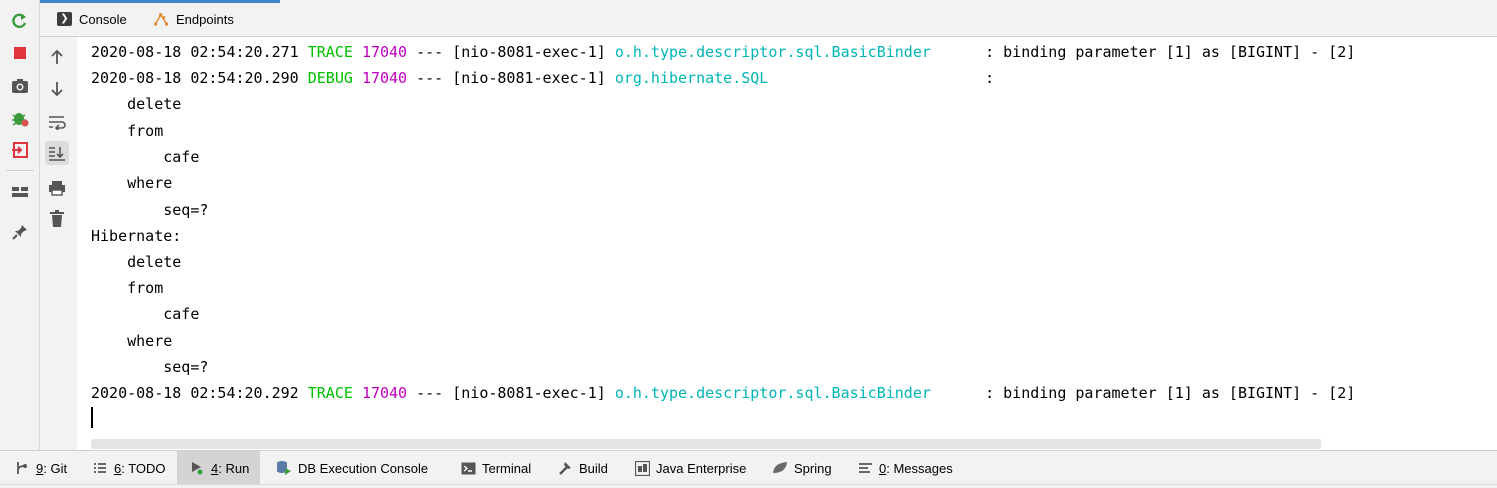 The image size is (1497, 488). I want to click on messages-label: : Messages, so click(919, 468).